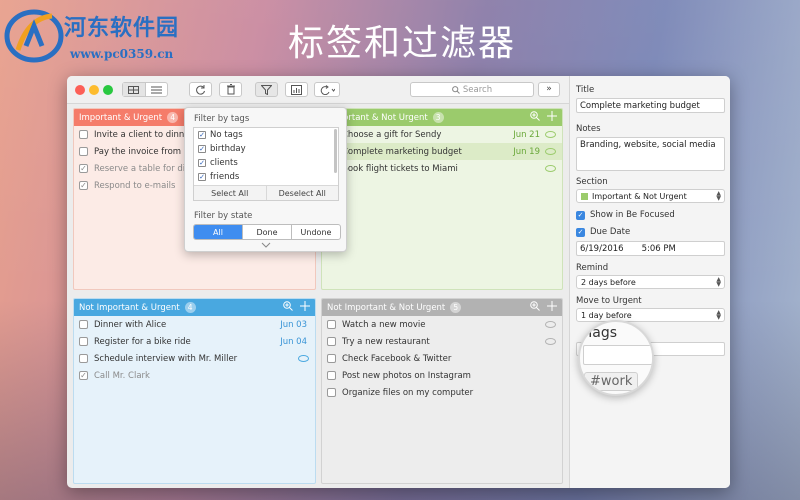  What do you see at coordinates (659, 249) in the screenshot?
I see `due-time-value: 5:06 PM` at bounding box center [659, 249].